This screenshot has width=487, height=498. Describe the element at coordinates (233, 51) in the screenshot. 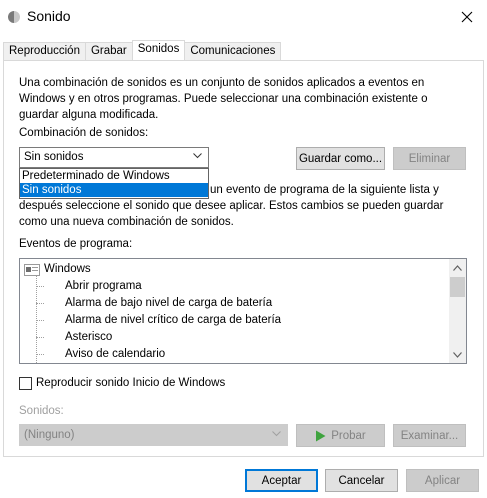

I see `tab-comunicaciones: Comunicaciones` at that location.